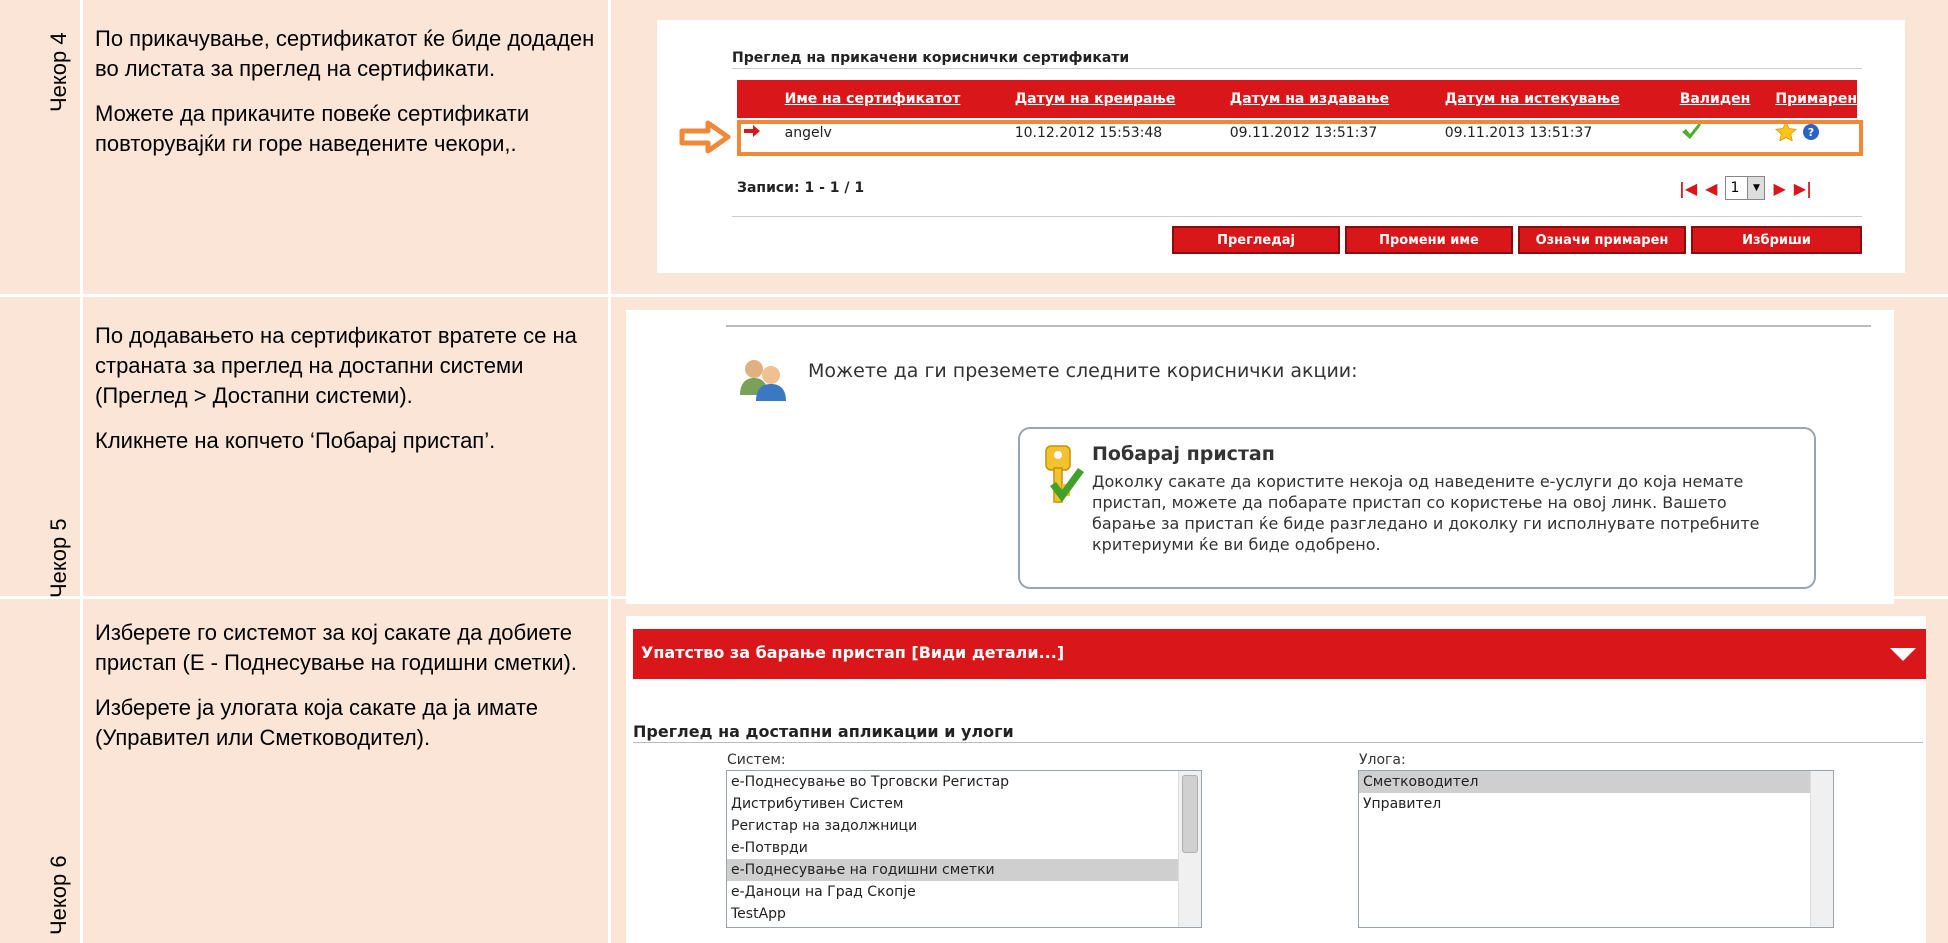 This screenshot has width=1948, height=943. I want to click on request-access-link: Побарај пристап, so click(1183, 454).